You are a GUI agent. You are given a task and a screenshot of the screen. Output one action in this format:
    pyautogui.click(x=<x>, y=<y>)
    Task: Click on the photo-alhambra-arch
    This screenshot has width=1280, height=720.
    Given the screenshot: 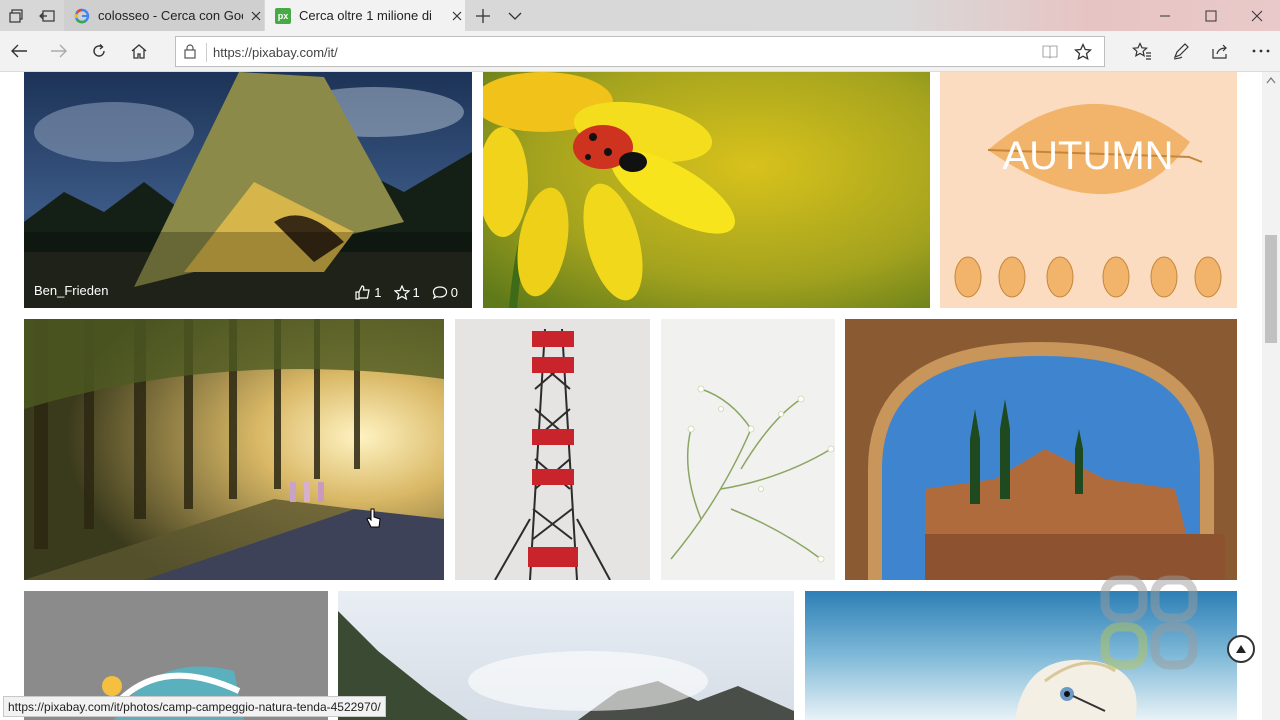 What is the action you would take?
    pyautogui.click(x=1041, y=449)
    